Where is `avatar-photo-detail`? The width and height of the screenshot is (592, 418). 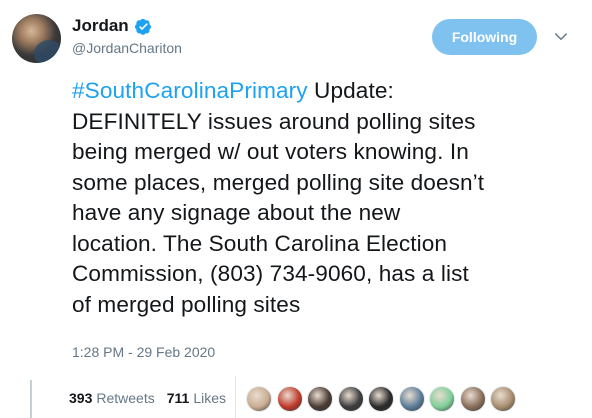
avatar-photo-detail is located at coordinates (47, 51).